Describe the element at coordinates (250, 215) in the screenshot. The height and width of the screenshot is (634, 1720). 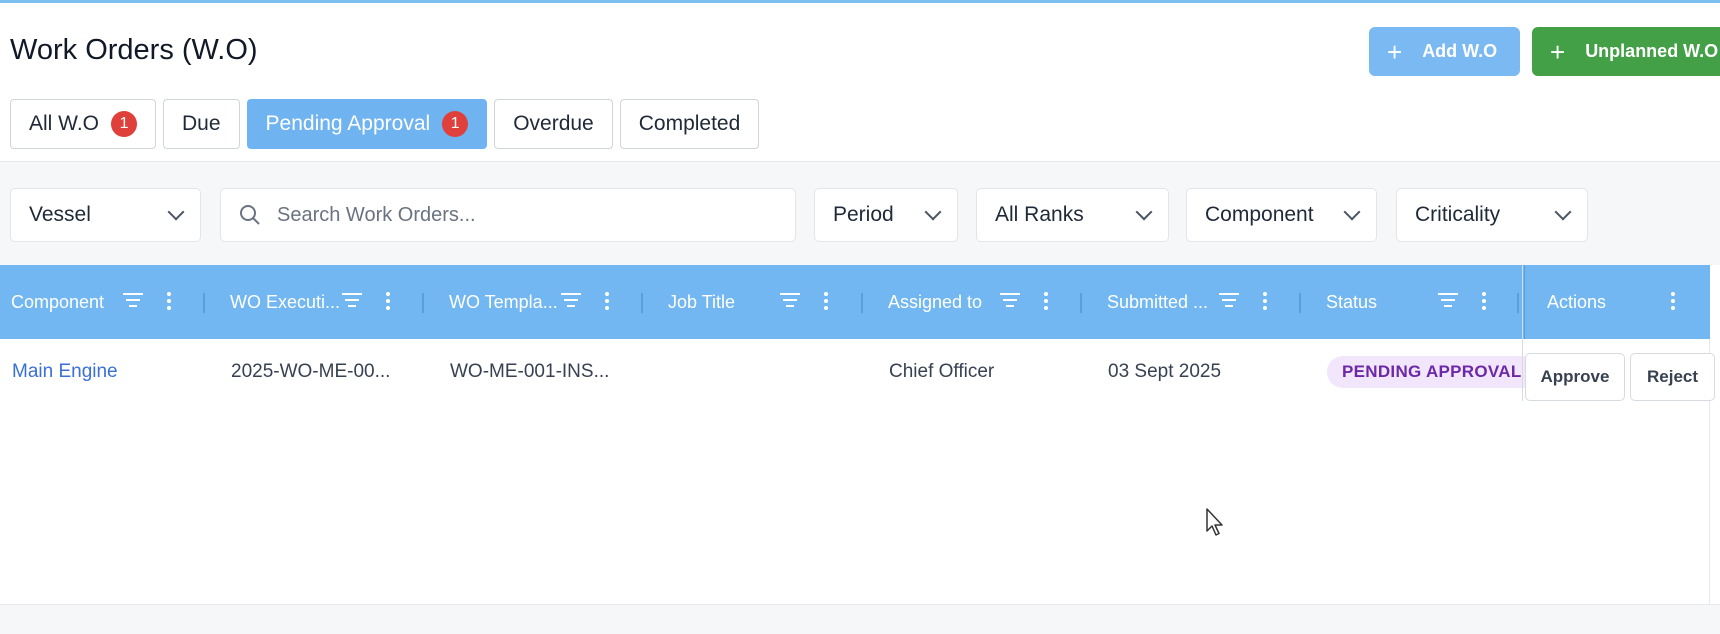
I see `search-icon` at that location.